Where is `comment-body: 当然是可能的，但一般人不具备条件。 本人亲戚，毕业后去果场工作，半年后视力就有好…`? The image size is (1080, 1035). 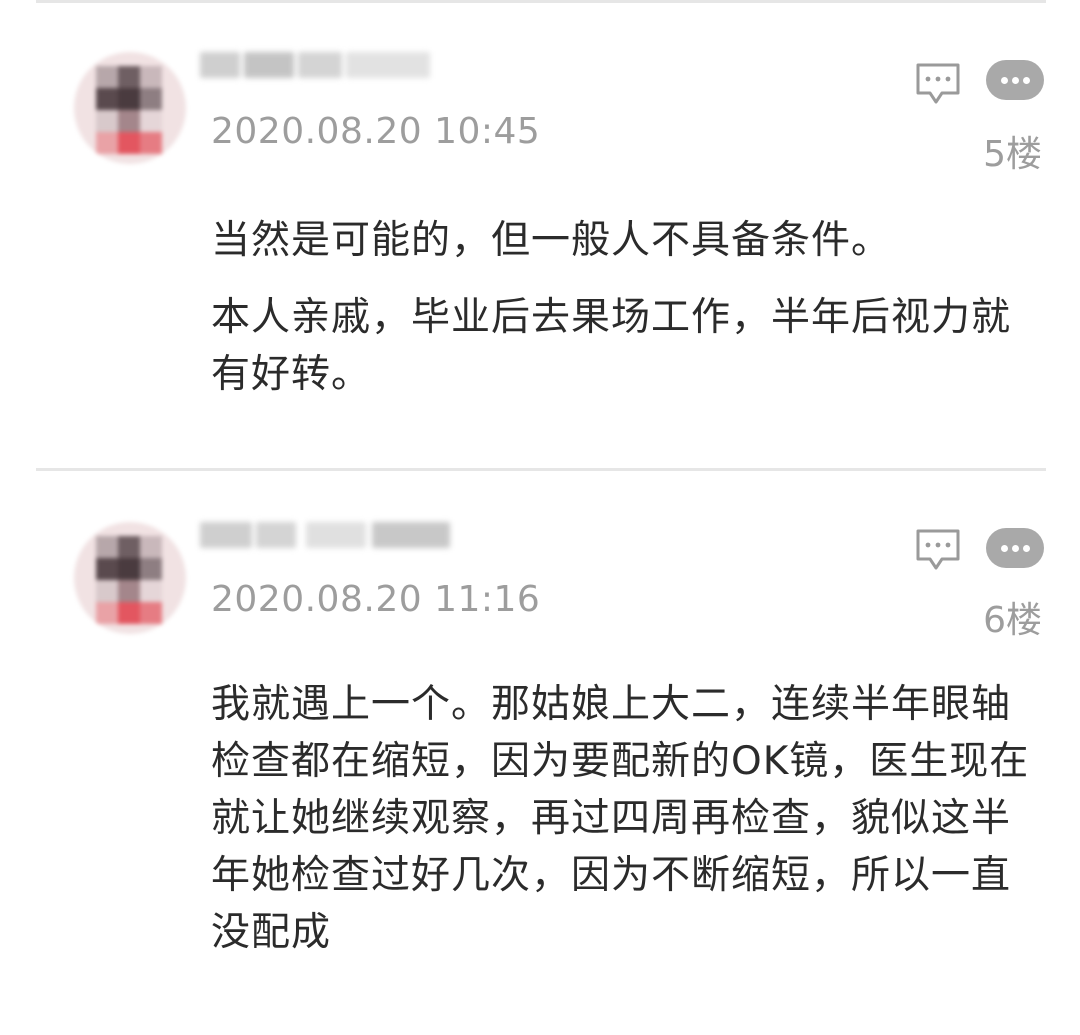
comment-body: 当然是可能的，但一般人不具备条件。 本人亲戚，毕业后去果场工作，半年后视力就有好… is located at coordinates (626, 307).